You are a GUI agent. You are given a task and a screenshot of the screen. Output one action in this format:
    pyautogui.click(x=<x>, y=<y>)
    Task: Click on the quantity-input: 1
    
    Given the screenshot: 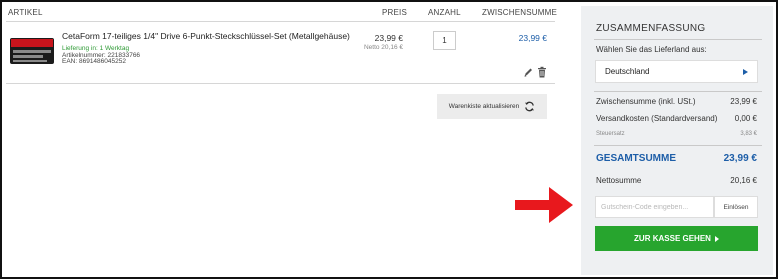 What is the action you would take?
    pyautogui.click(x=444, y=40)
    